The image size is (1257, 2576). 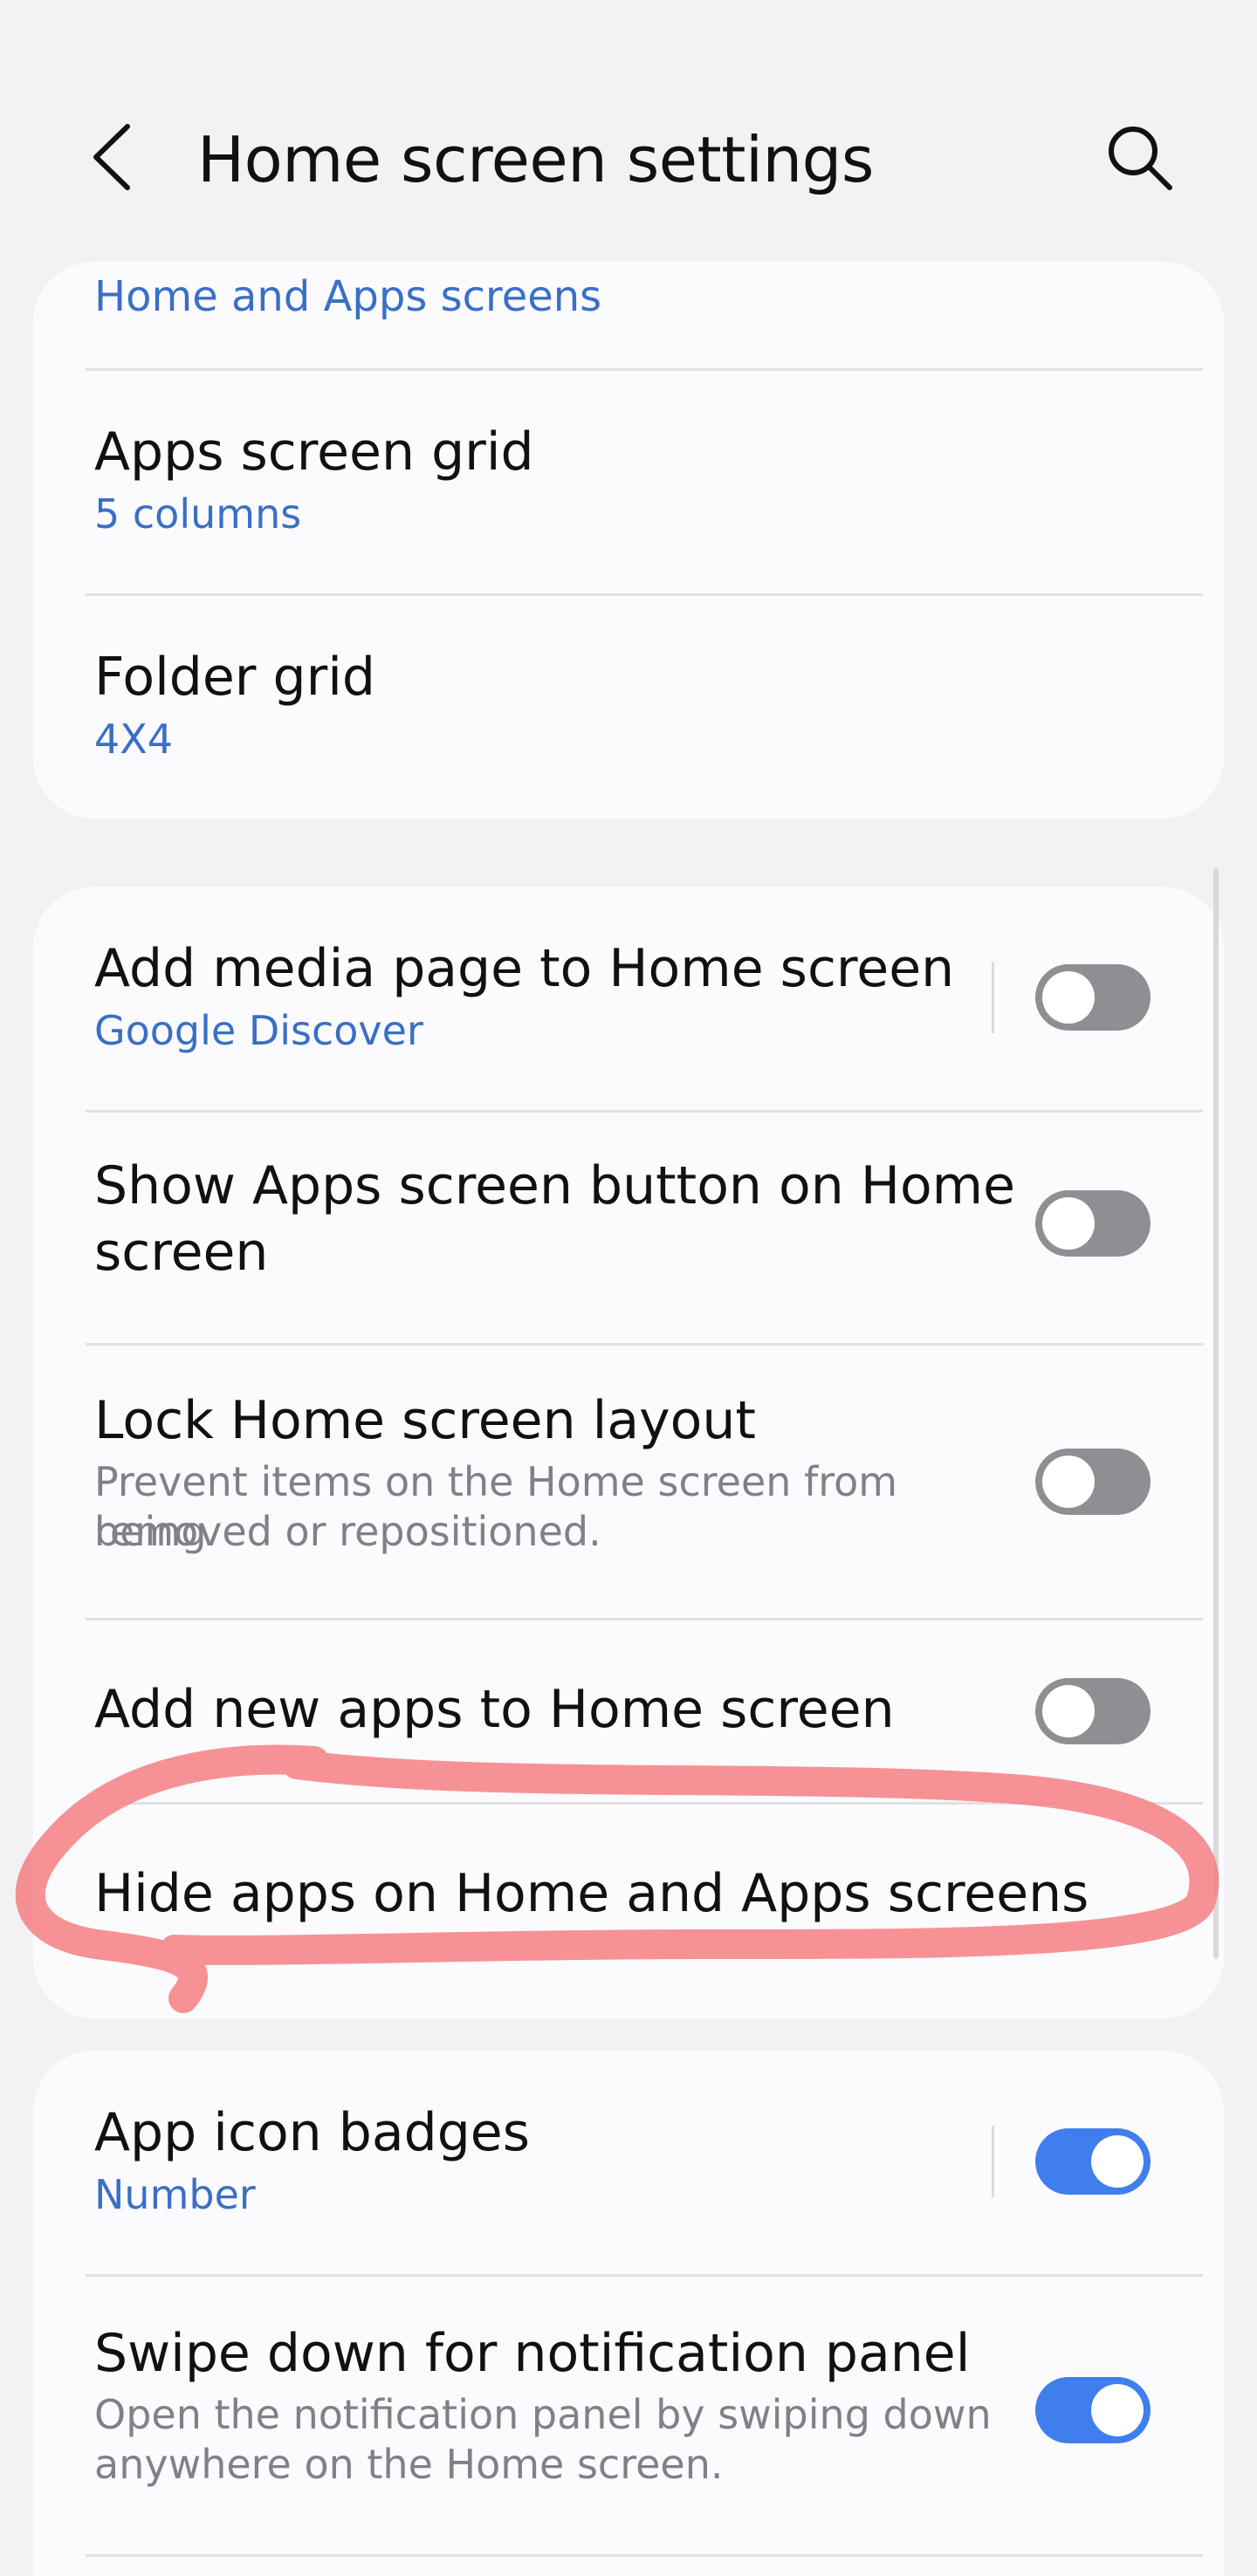 What do you see at coordinates (312, 2132) in the screenshot?
I see `app-icon-badges-title: App icon badges` at bounding box center [312, 2132].